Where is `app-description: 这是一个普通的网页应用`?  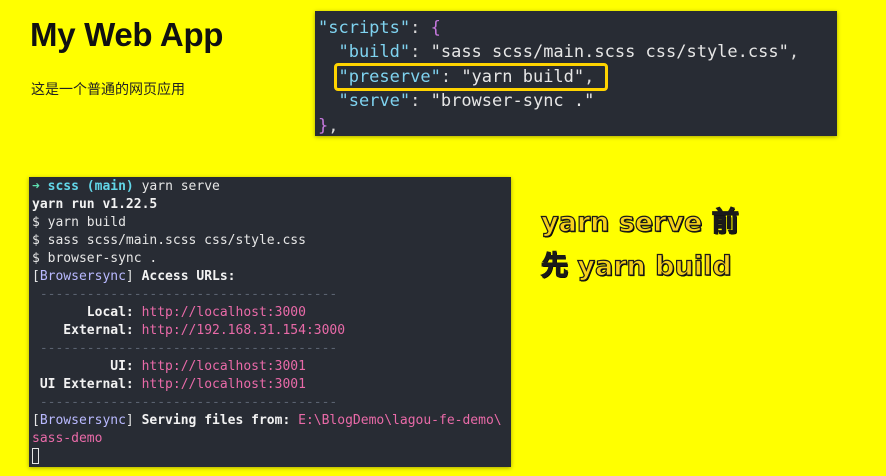
app-description: 这是一个普通的网页应用 is located at coordinates (108, 90).